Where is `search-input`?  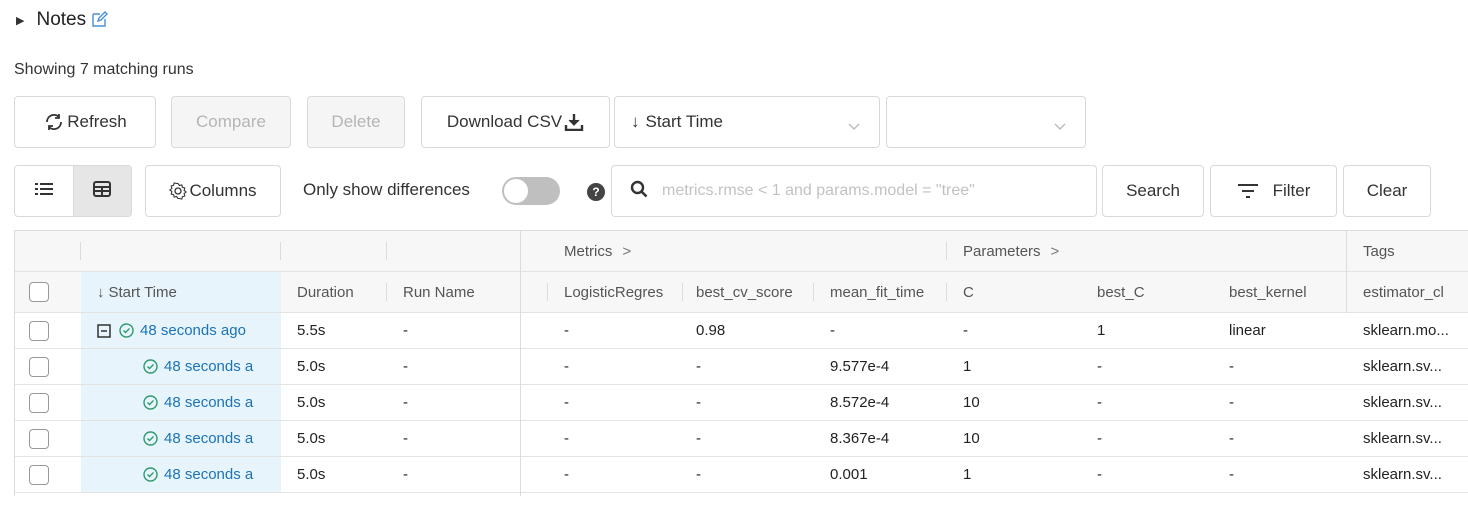 search-input is located at coordinates (872, 191).